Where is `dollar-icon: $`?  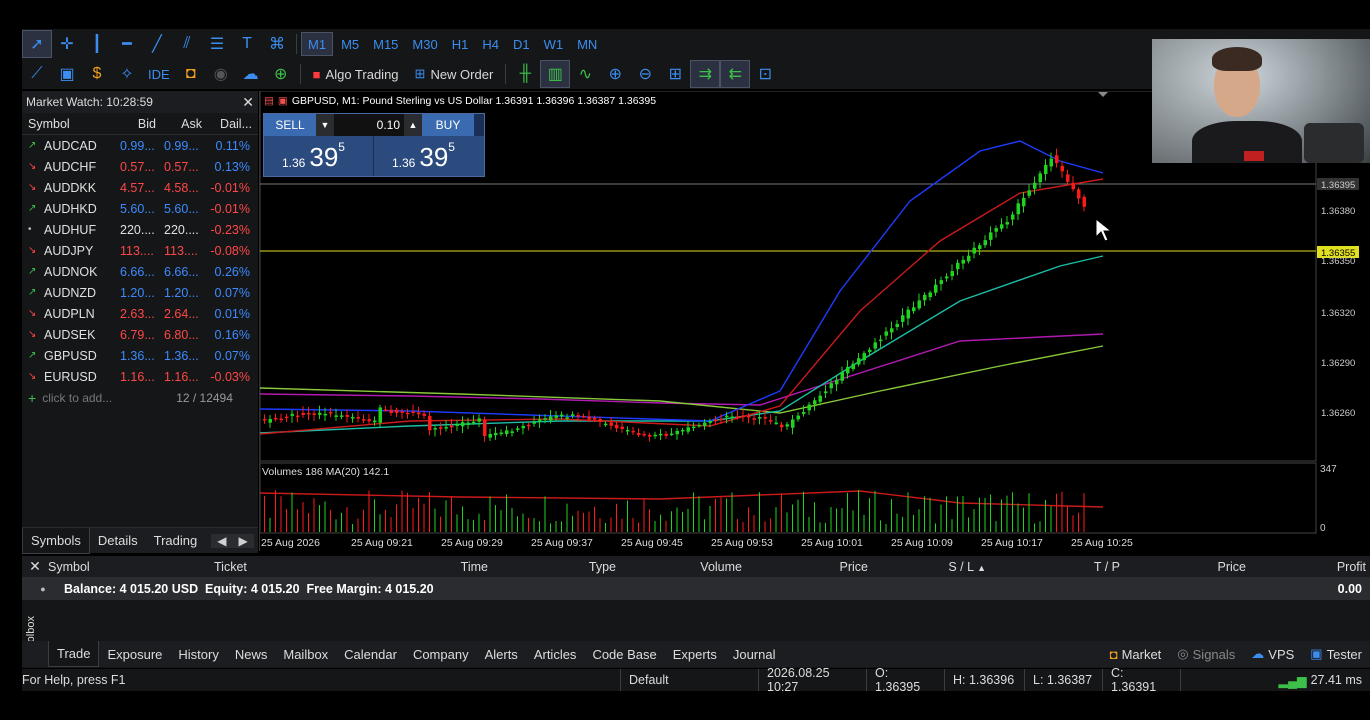
dollar-icon: $ is located at coordinates (97, 74).